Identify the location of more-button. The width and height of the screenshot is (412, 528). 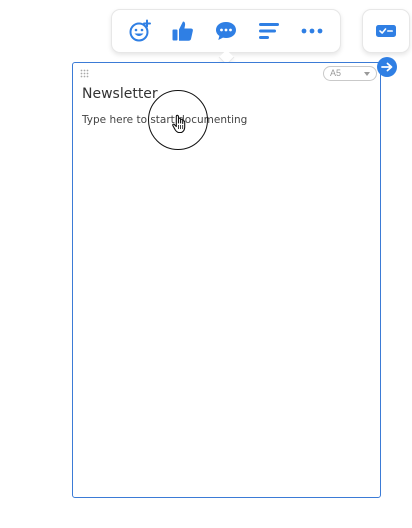
(312, 31).